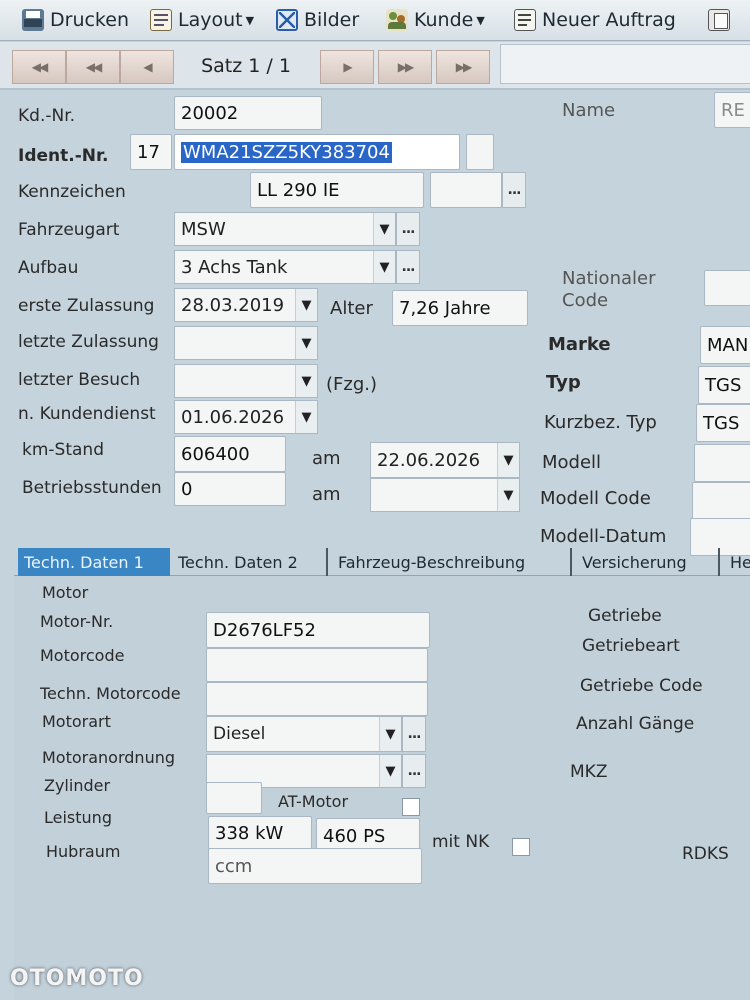 The image size is (750, 1000). Describe the element at coordinates (246, 381) in the screenshot. I see `letzter-besuch-picker: ▼` at that location.